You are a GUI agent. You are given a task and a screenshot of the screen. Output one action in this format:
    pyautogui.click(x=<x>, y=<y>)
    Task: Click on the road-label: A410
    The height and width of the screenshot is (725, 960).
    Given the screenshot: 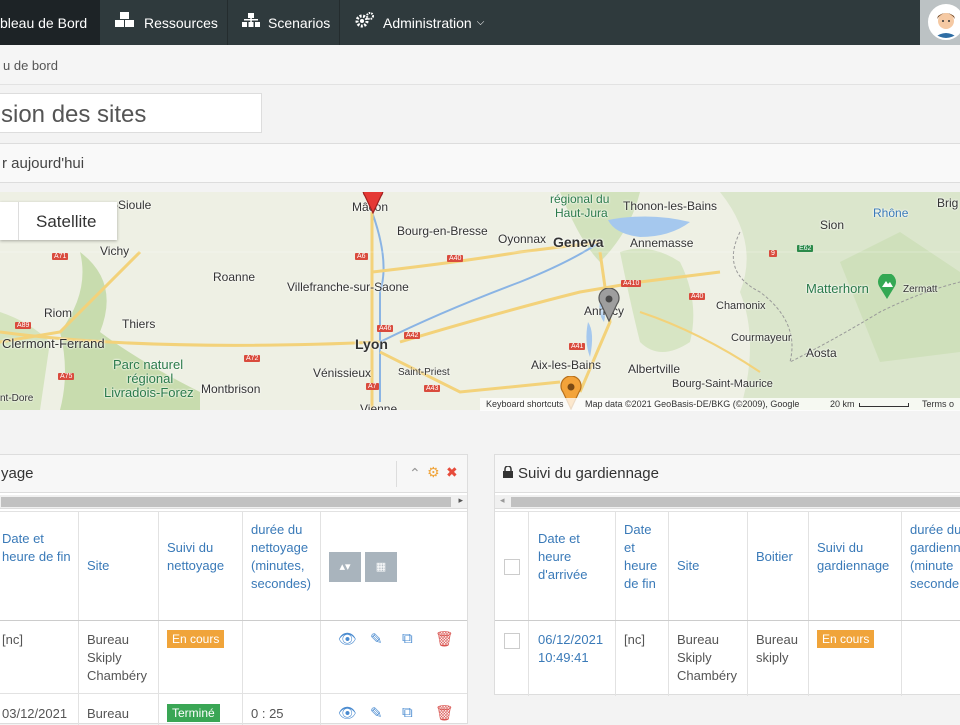 What is the action you would take?
    pyautogui.click(x=631, y=283)
    